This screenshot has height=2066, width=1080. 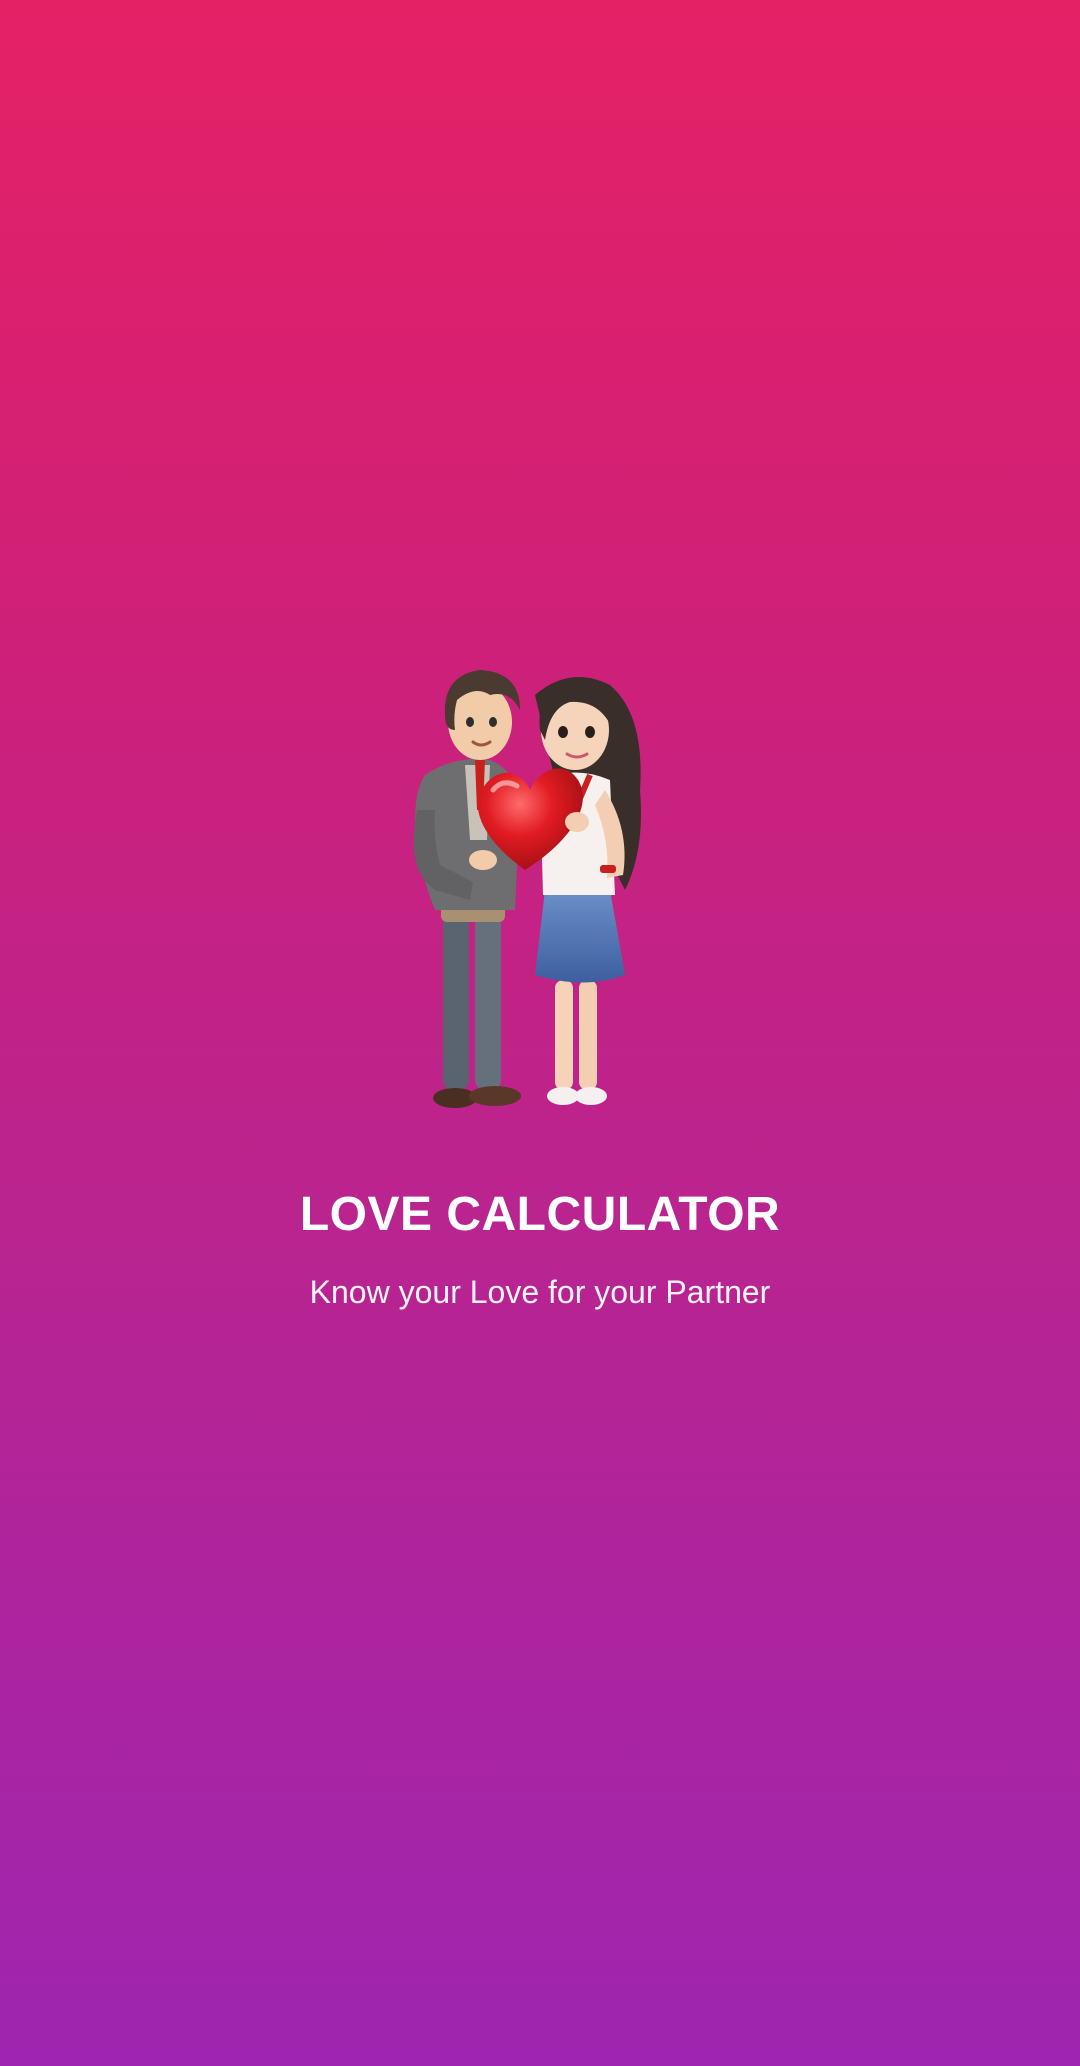 I want to click on couple-holding-heart-icon, so click(x=527, y=889).